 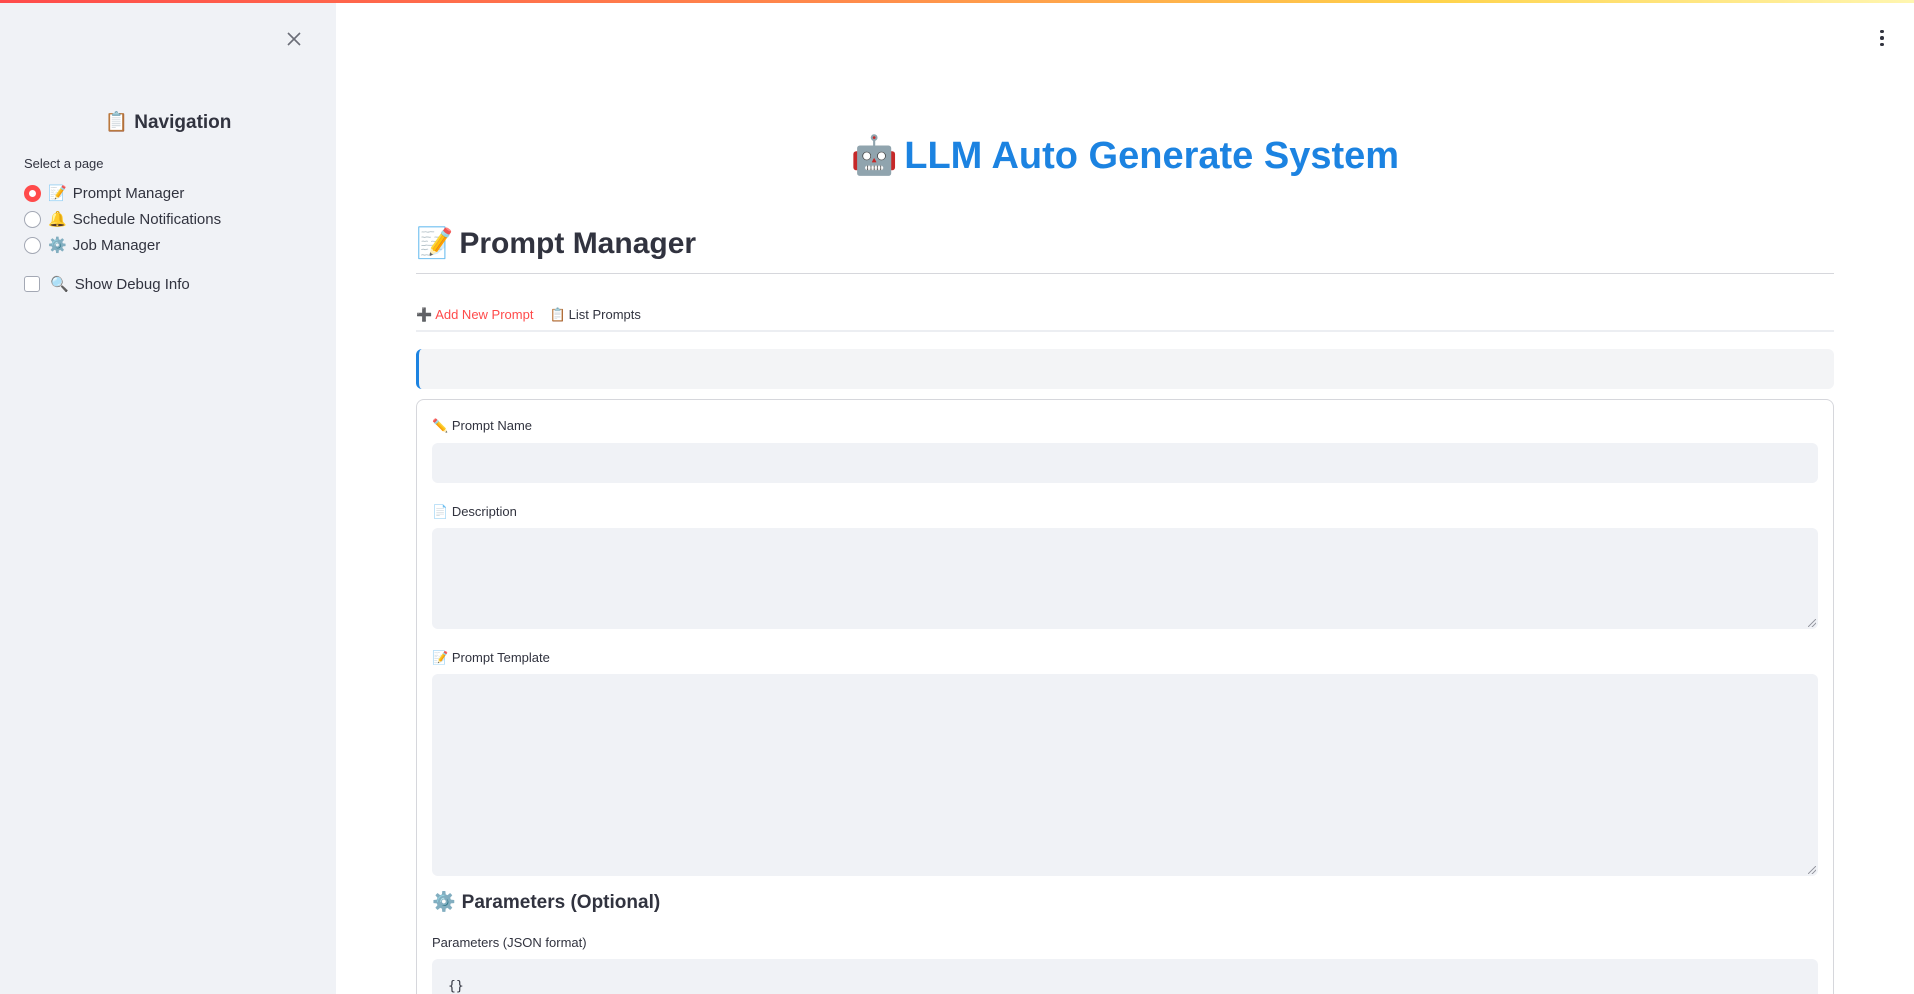 I want to click on top-decoration-bar, so click(x=957, y=1).